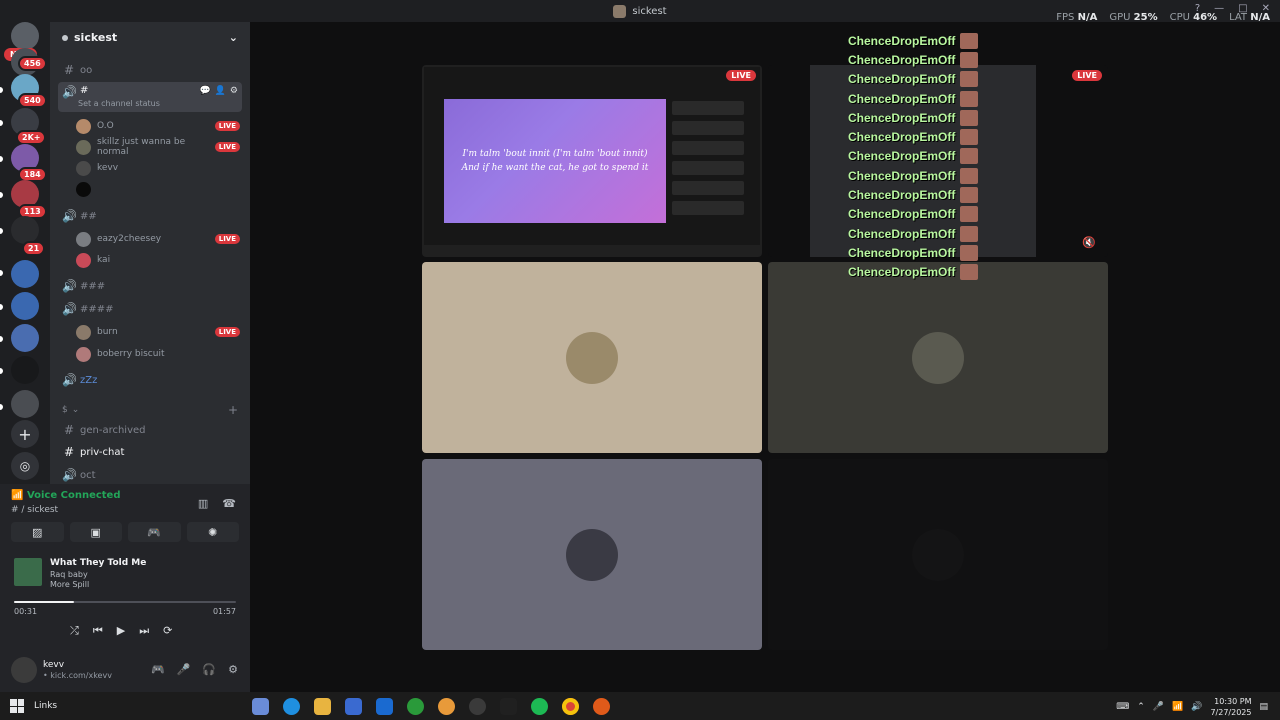 The width and height of the screenshot is (1280, 720). What do you see at coordinates (260, 706) in the screenshot?
I see `copilot-icon` at bounding box center [260, 706].